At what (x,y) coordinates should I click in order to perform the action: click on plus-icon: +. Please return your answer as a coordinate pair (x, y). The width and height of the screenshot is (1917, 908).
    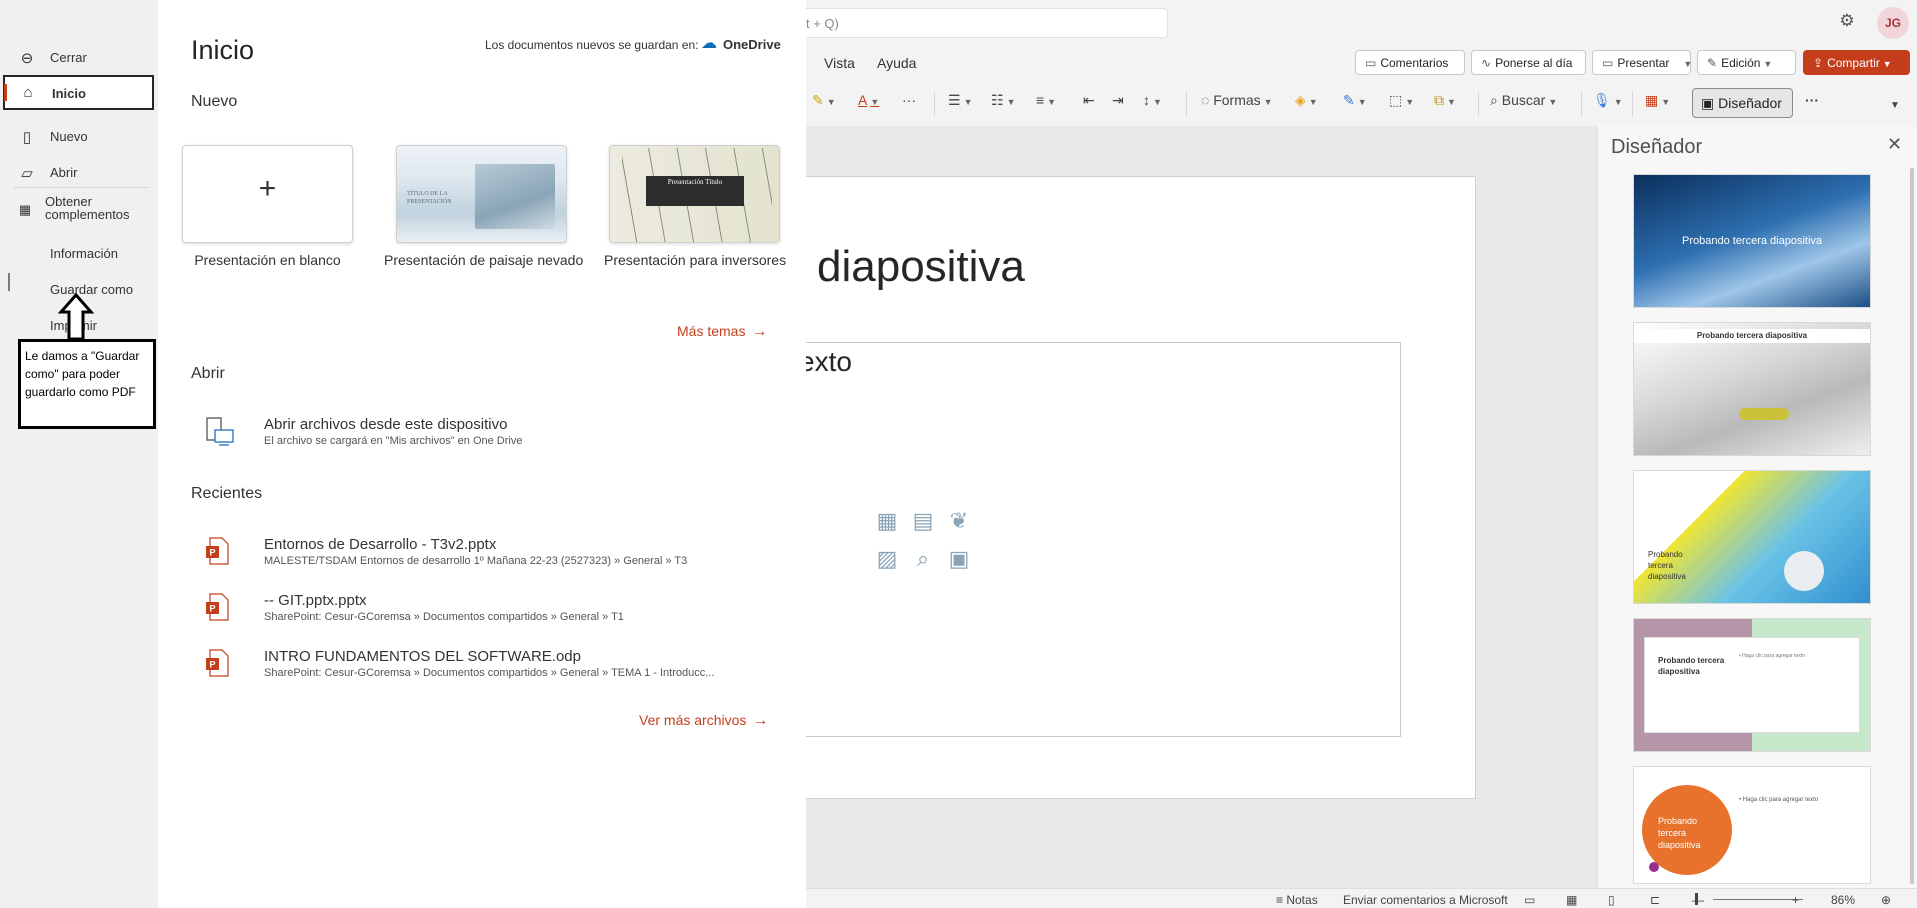
    Looking at the image, I should click on (267, 188).